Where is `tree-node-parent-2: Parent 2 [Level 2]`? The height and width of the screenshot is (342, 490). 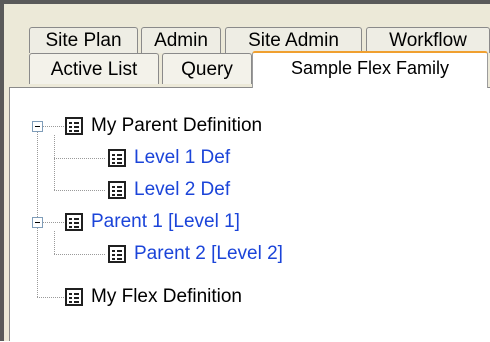 tree-node-parent-2: Parent 2 [Level 2] is located at coordinates (195, 254).